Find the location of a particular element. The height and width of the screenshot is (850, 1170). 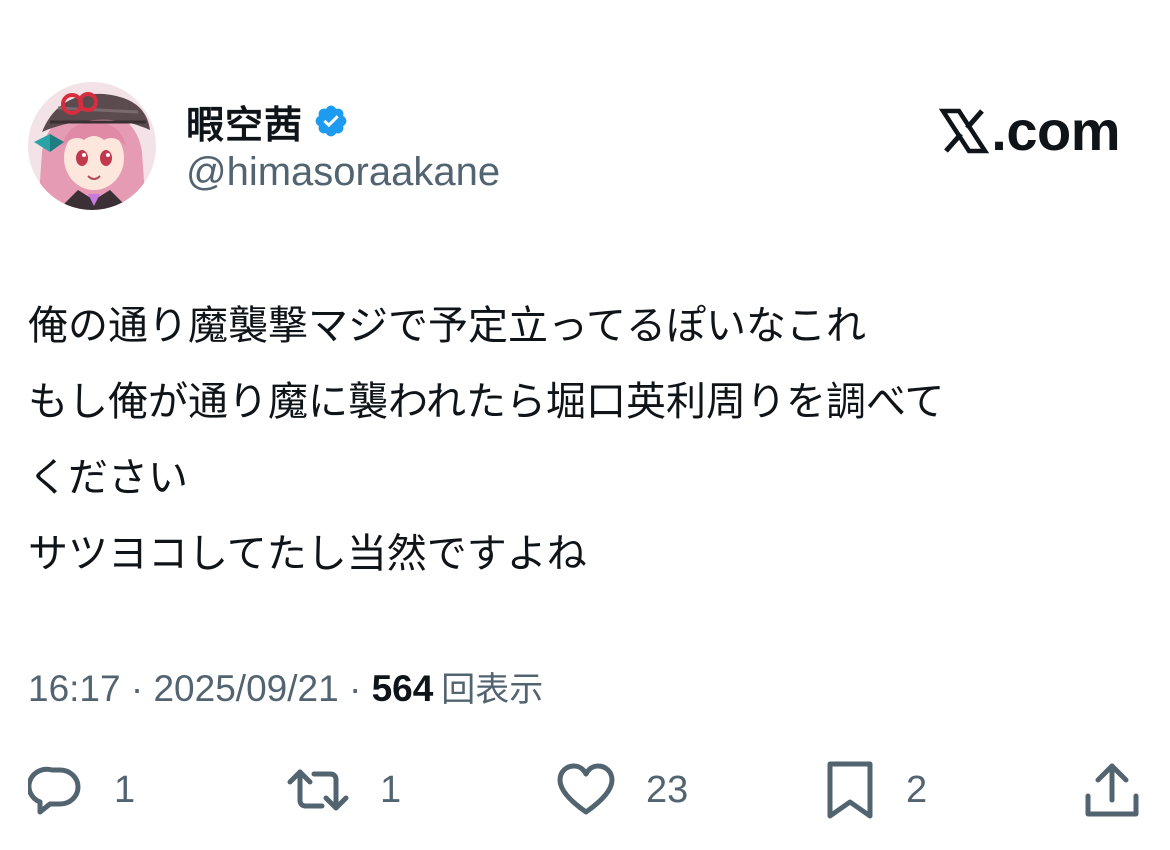

retweet-button: 1 is located at coordinates (343, 790).